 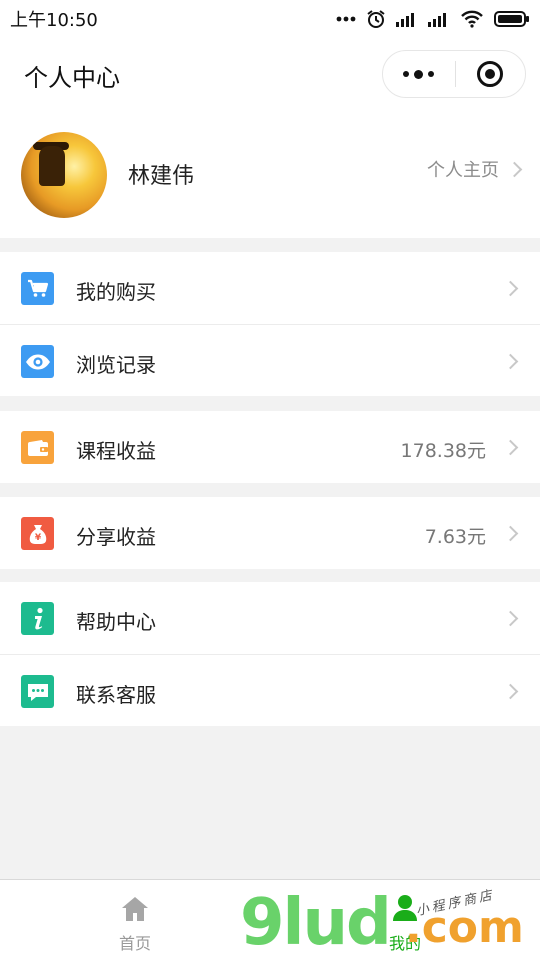 I want to click on nav-bar: 个人中心, so click(x=270, y=74).